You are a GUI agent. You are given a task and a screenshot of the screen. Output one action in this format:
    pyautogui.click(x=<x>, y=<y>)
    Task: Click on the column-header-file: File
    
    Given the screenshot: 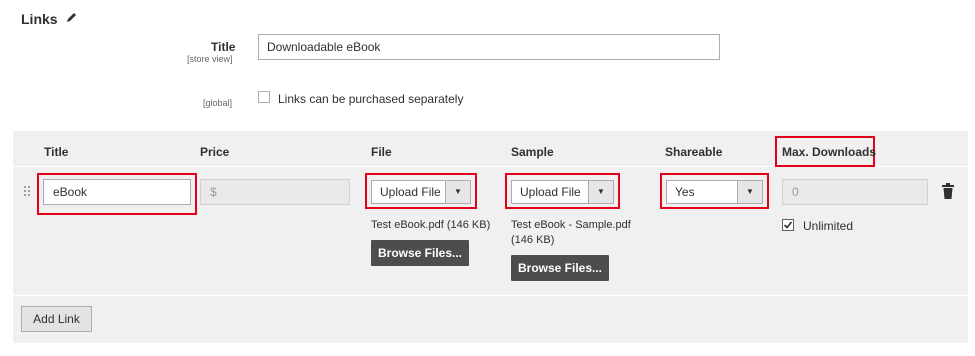 What is the action you would take?
    pyautogui.click(x=381, y=152)
    